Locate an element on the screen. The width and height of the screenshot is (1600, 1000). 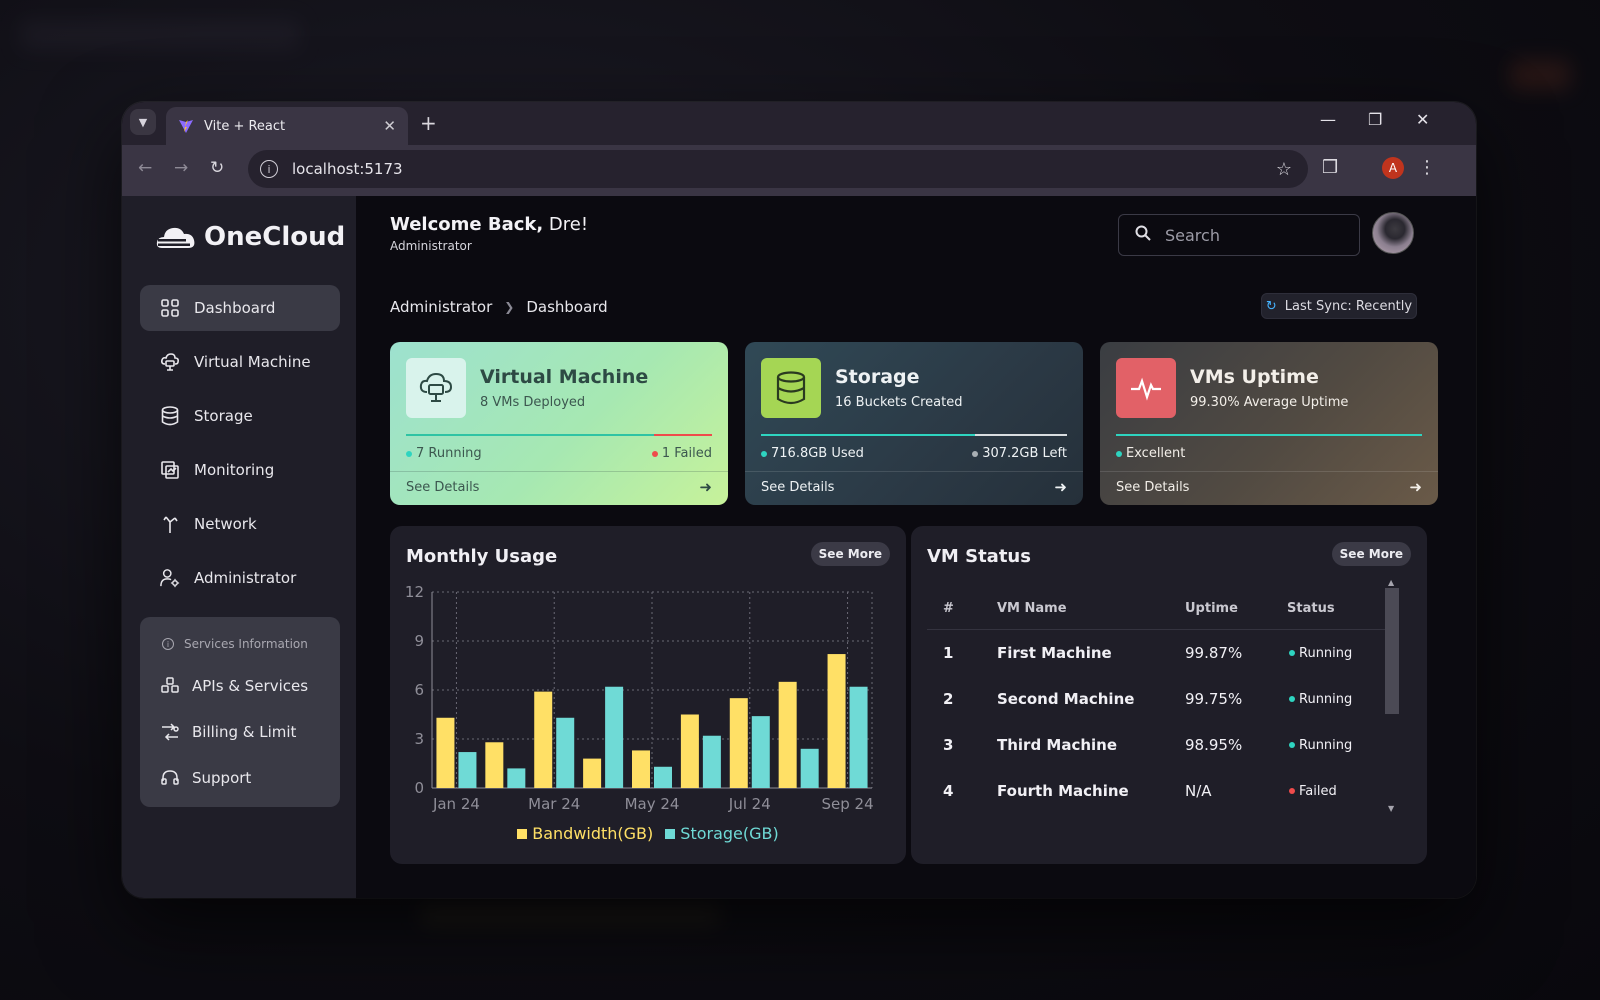
close-window-button: ✕ is located at coordinates (1422, 119).